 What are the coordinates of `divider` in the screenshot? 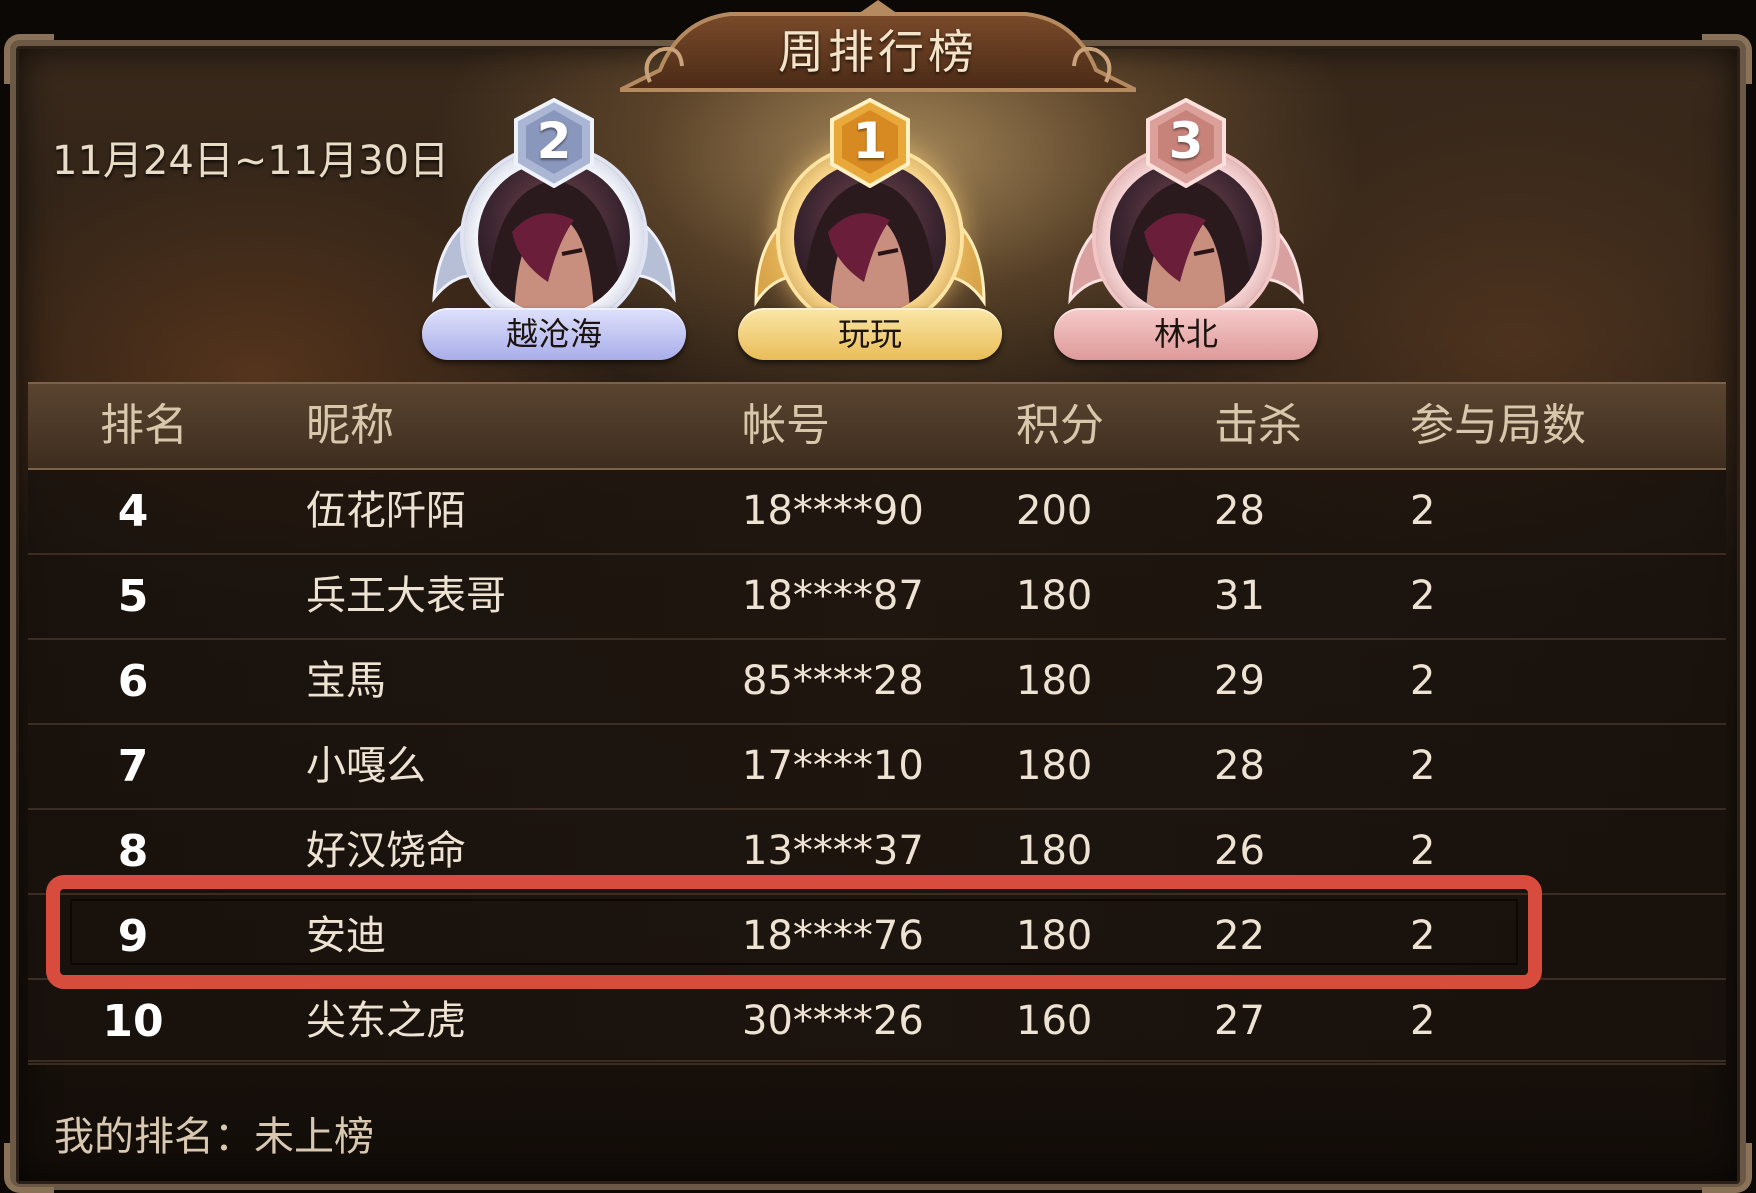 It's located at (877, 1061).